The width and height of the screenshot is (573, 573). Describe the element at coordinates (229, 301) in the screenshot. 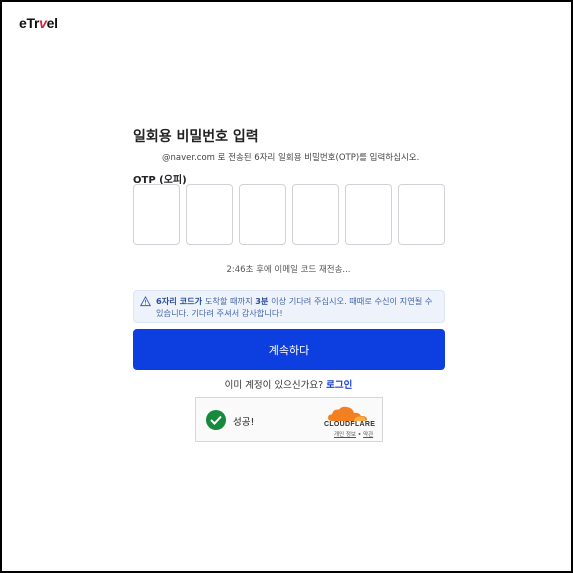

I see `notice-text-part: 도착할 때까지` at that location.